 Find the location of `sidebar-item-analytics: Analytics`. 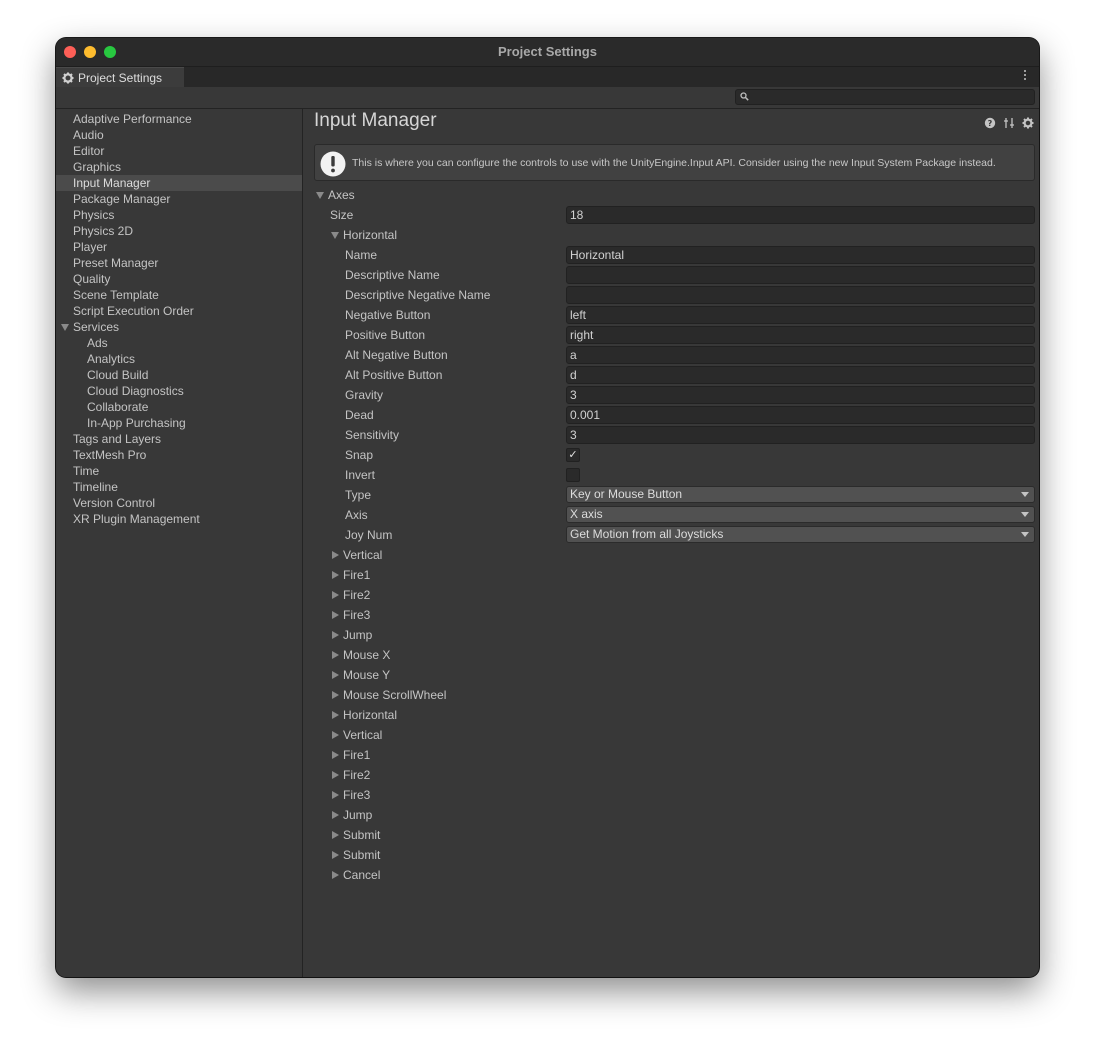

sidebar-item-analytics: Analytics is located at coordinates (179, 359).